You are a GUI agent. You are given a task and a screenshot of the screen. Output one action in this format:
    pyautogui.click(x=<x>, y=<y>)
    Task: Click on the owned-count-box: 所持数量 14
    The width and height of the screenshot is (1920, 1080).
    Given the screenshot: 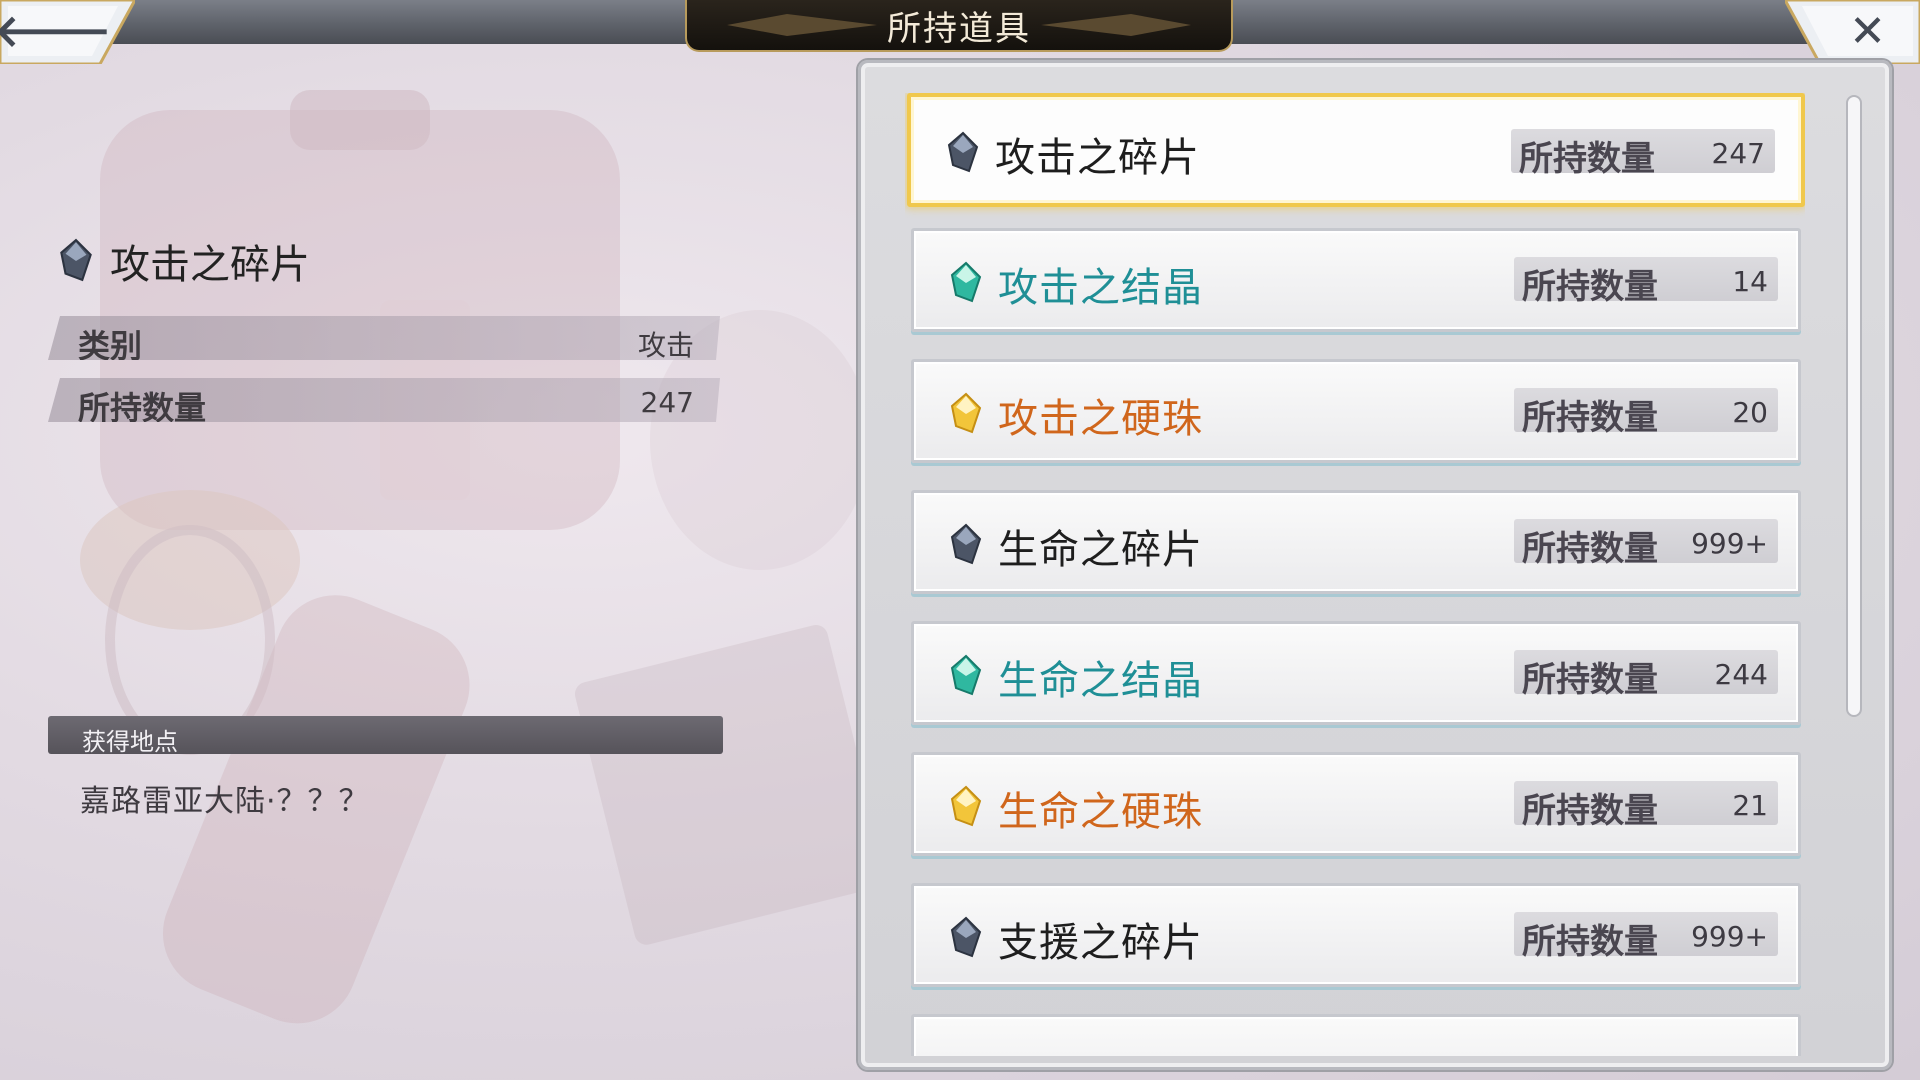 What is the action you would take?
    pyautogui.click(x=1646, y=282)
    